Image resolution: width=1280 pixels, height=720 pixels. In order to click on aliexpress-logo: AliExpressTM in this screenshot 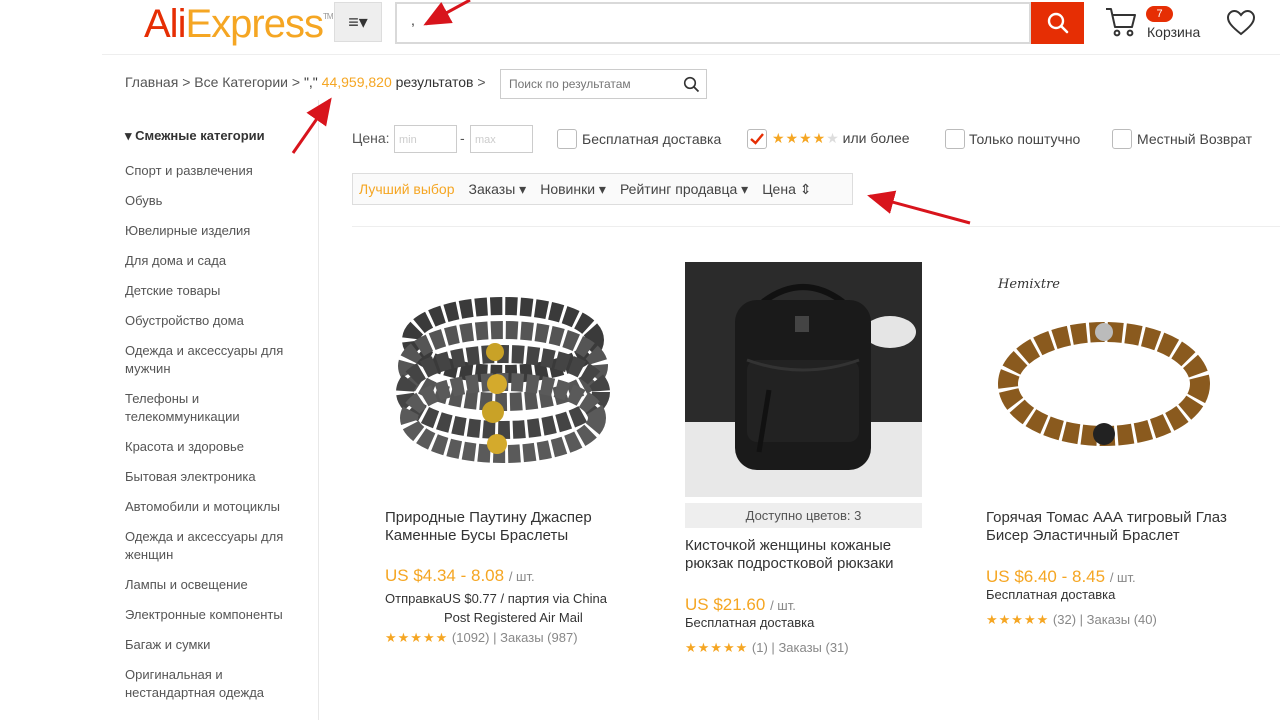, I will do `click(238, 24)`.